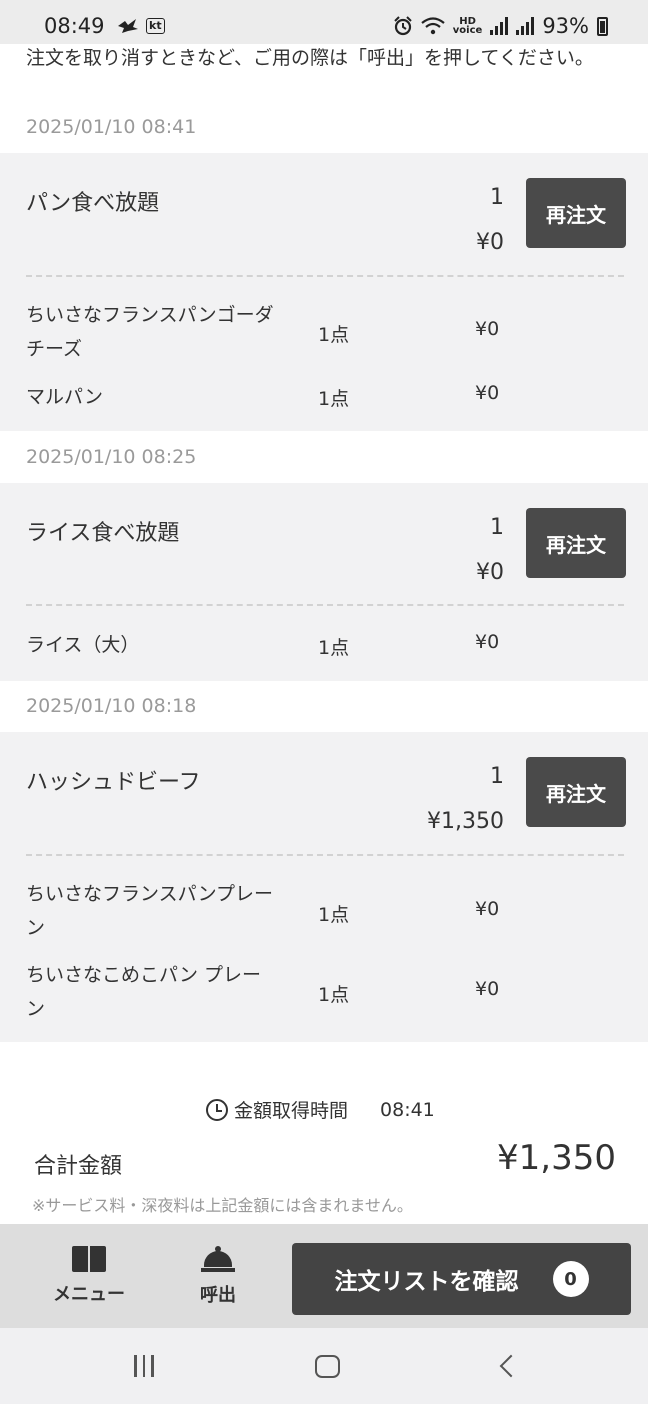 This screenshot has width=648, height=1404. Describe the element at coordinates (113, 782) in the screenshot. I see `order-item-name: ハッシュドビーフ` at that location.